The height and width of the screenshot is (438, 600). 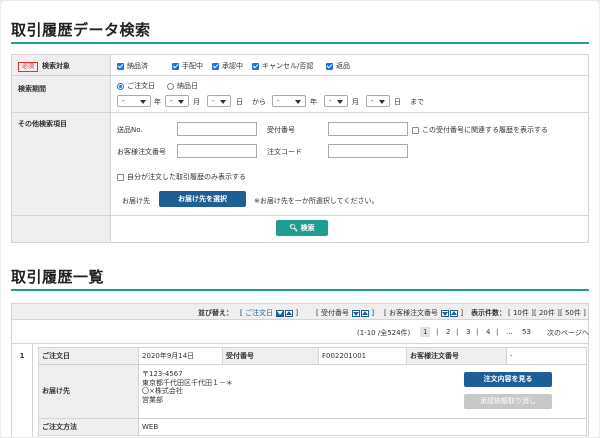 I want to click on search-icon: 🔍︎, so click(x=294, y=228).